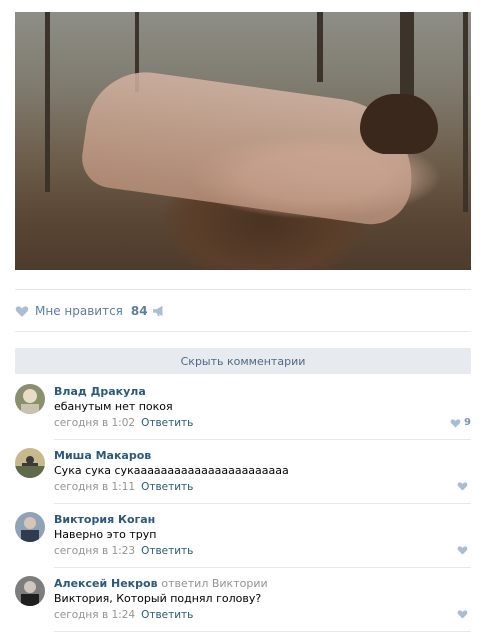 The height and width of the screenshot is (636, 489). I want to click on comment-author: Алексей Некров ответил Виктории, so click(161, 583).